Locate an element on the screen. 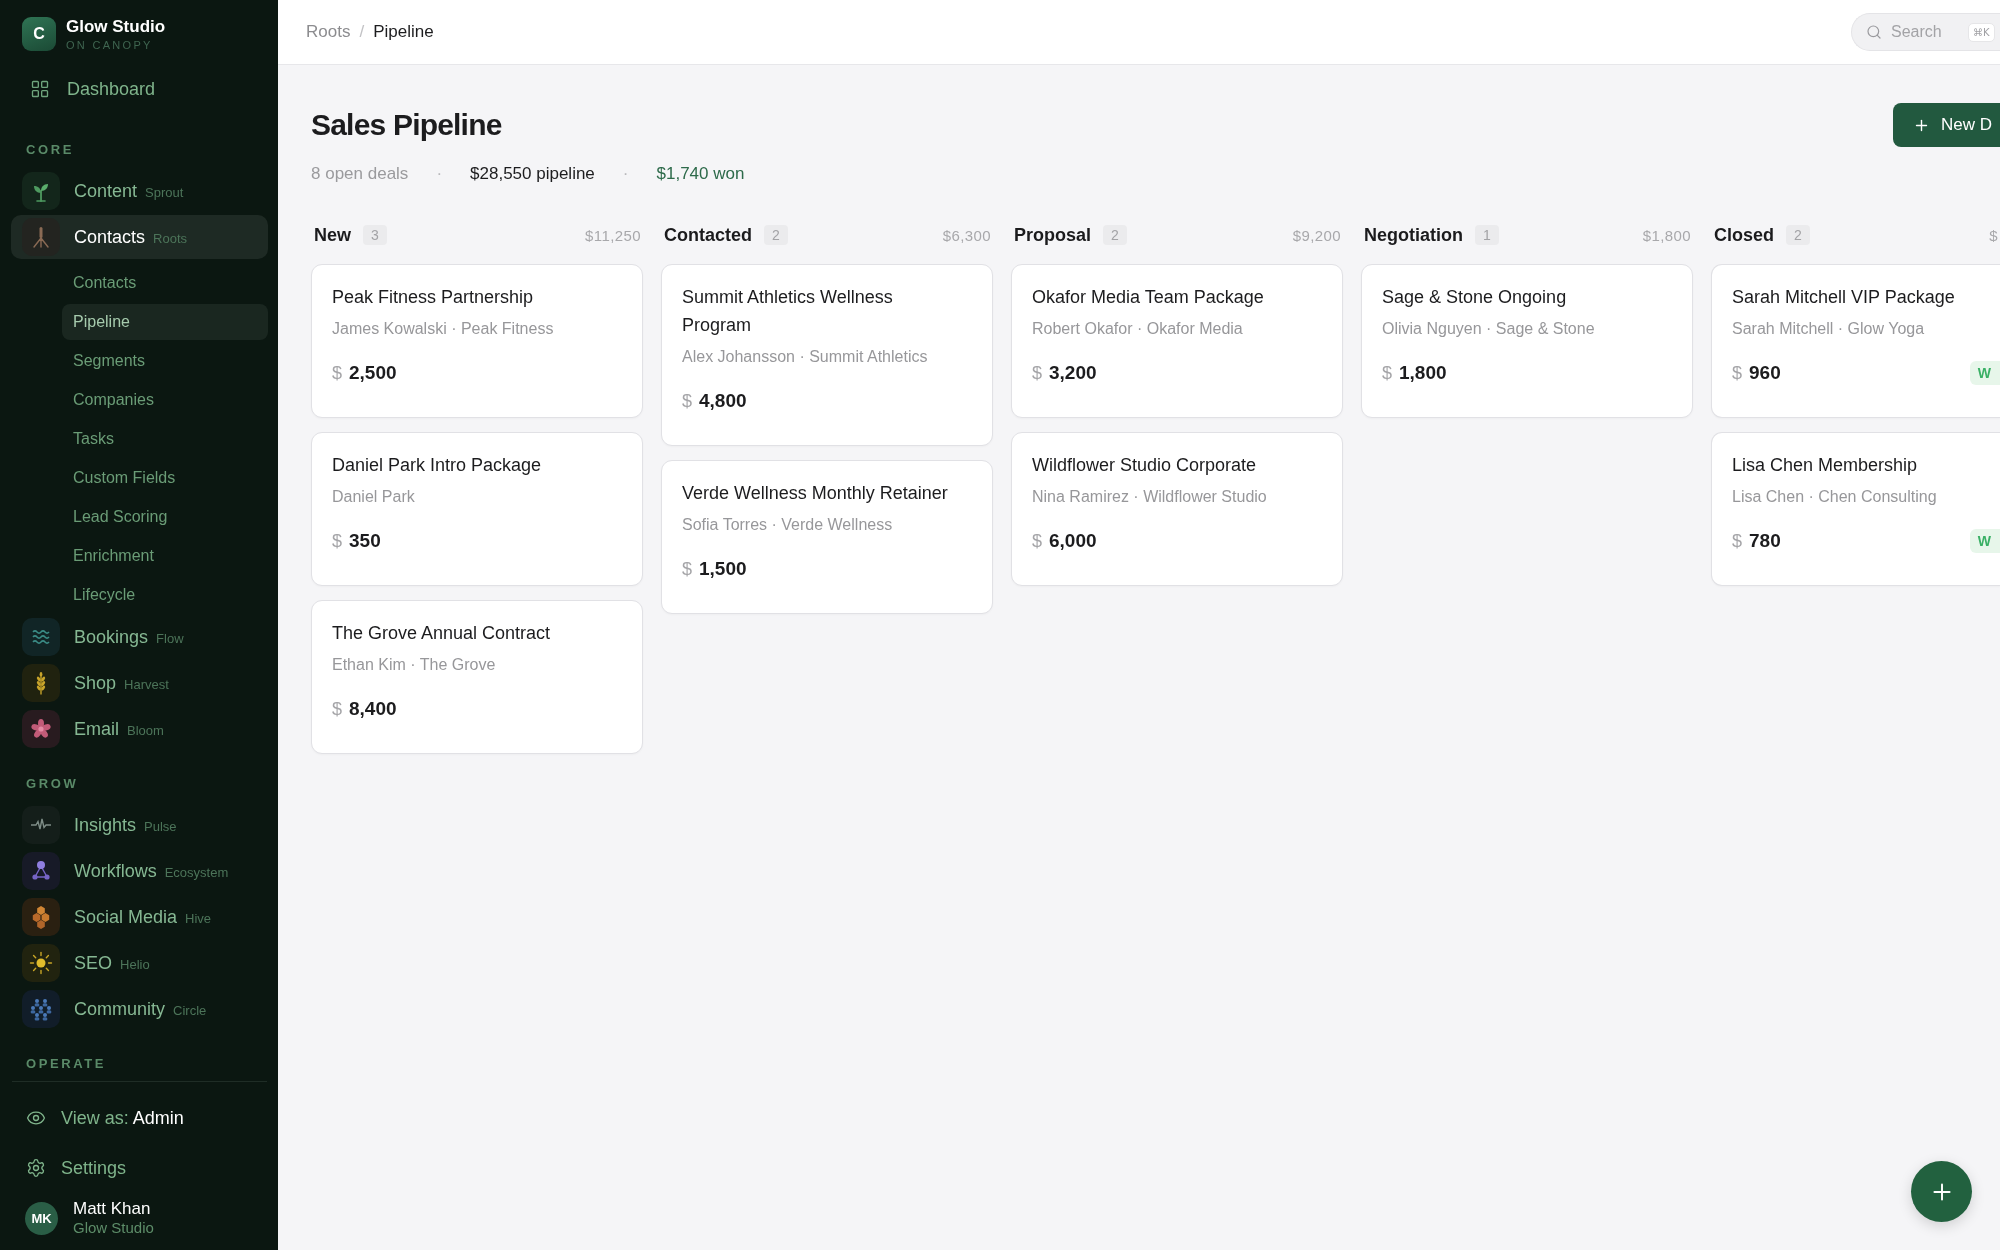 The height and width of the screenshot is (1250, 2000). deal-card: Sarah Mitchell VIP Package Sarah Mitchell · Glow Yoga $ 960 W is located at coordinates (1855, 341).